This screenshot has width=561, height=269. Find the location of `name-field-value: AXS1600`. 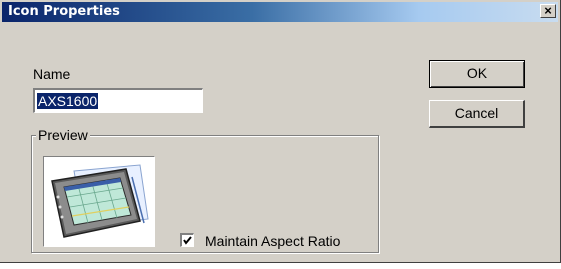

name-field-value: AXS1600 is located at coordinates (68, 101).